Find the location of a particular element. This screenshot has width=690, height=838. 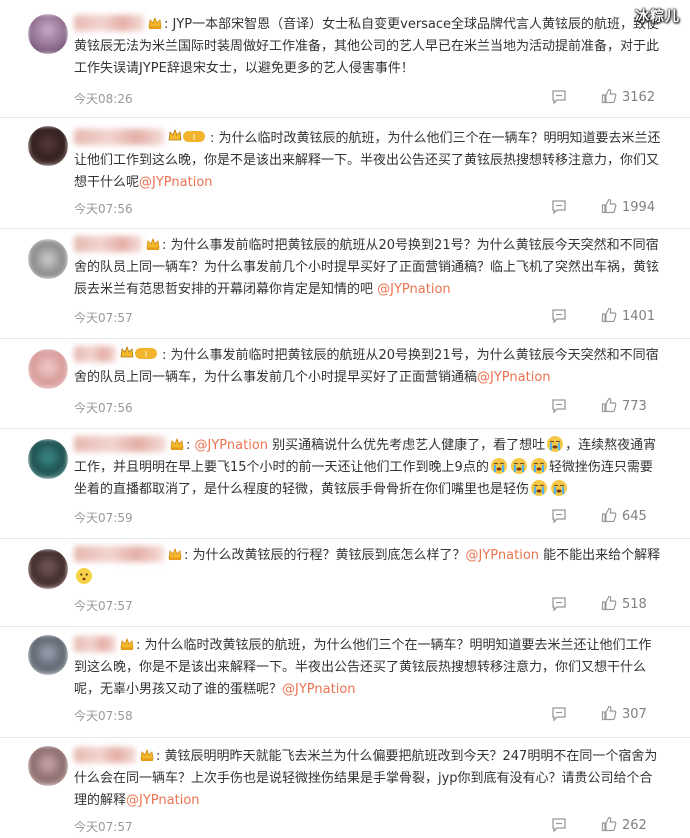

comment-meta: 今天07:56 773 is located at coordinates (369, 407).